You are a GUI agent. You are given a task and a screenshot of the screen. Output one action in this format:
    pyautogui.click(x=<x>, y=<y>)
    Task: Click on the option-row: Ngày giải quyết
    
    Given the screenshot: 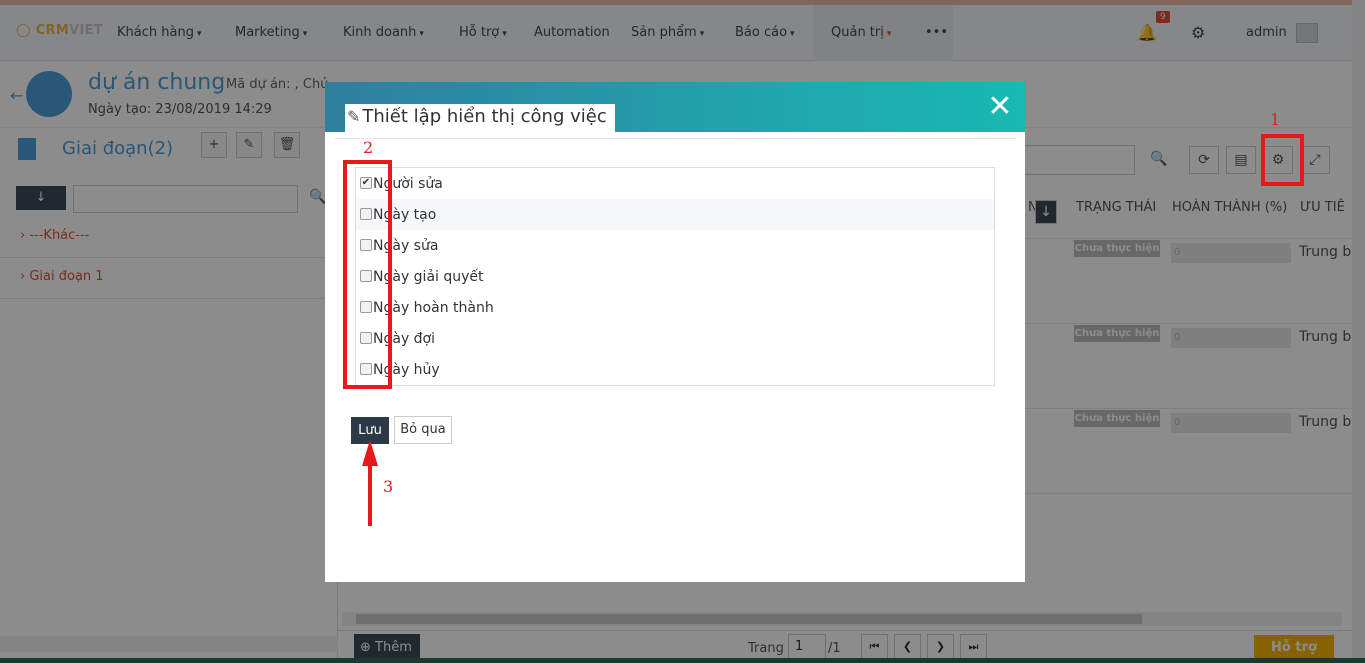 What is the action you would take?
    pyautogui.click(x=675, y=276)
    